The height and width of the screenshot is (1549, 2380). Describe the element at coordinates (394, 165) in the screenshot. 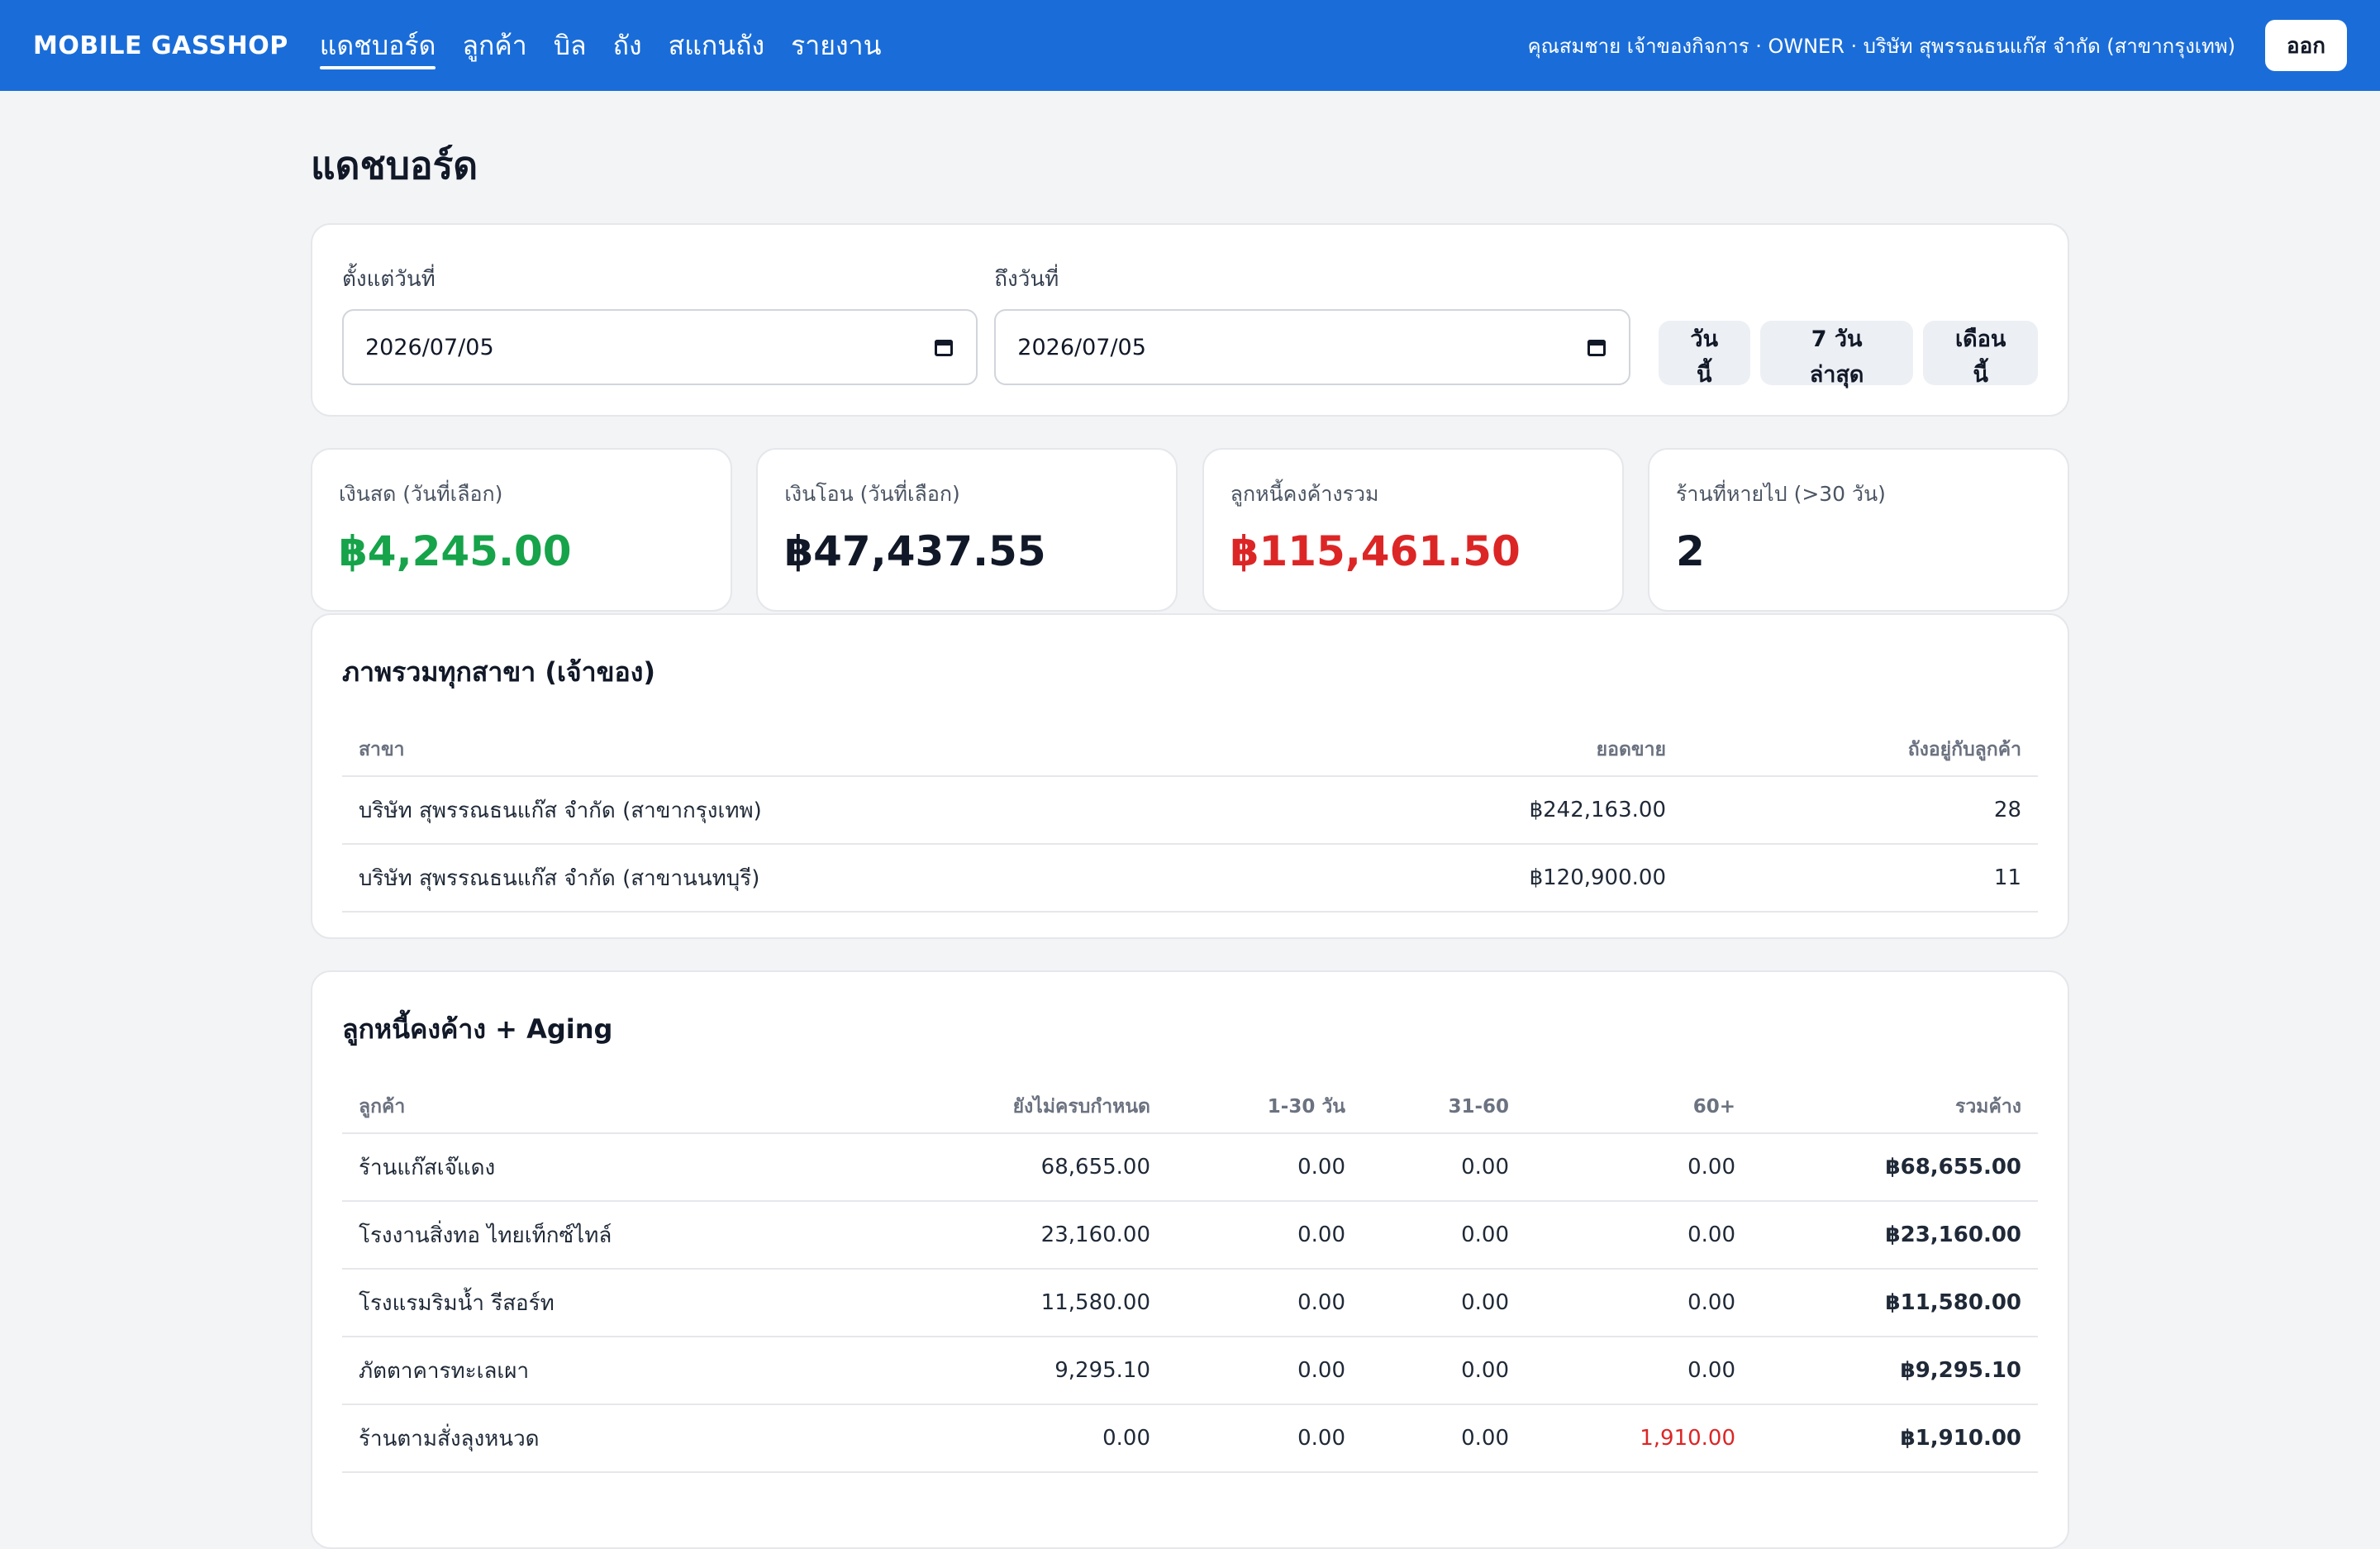

I see `page-title: แดชบอร์ด` at that location.